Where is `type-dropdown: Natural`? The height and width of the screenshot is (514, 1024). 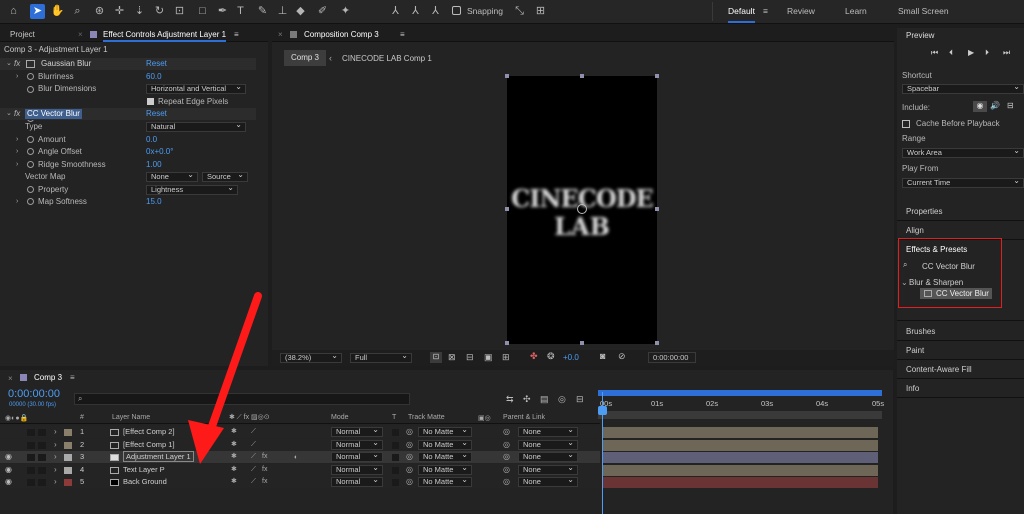
type-dropdown: Natural is located at coordinates (196, 127).